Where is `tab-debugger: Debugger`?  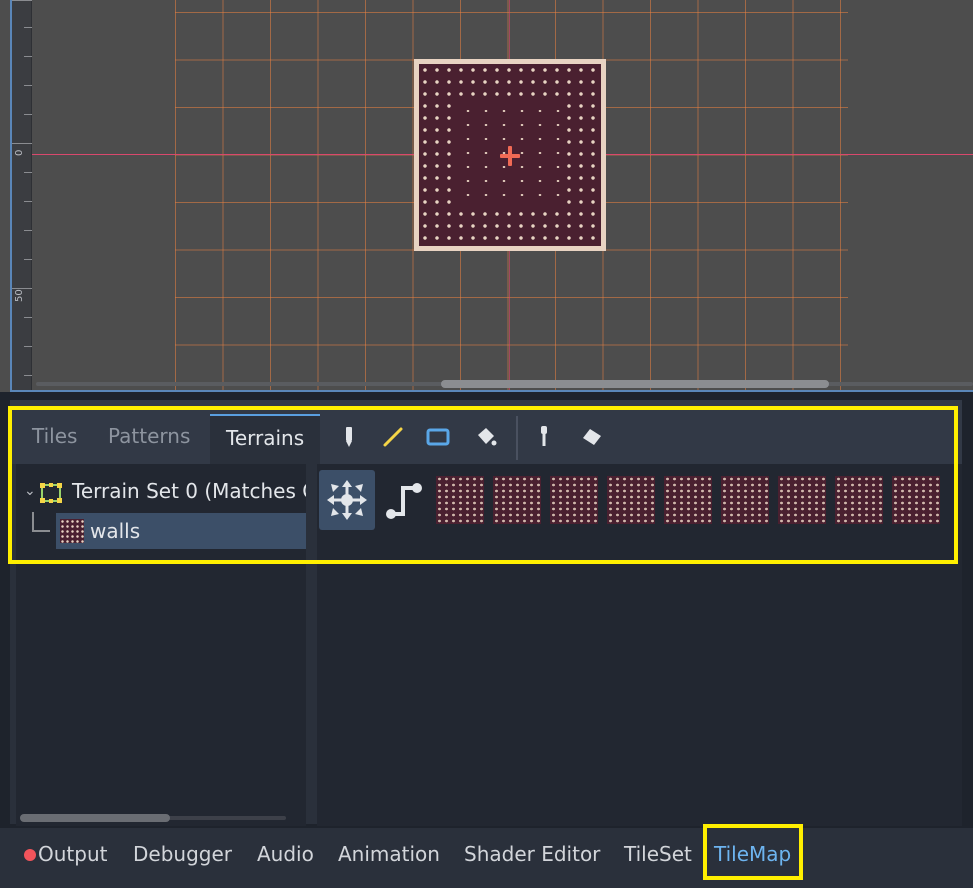
tab-debugger: Debugger is located at coordinates (182, 854).